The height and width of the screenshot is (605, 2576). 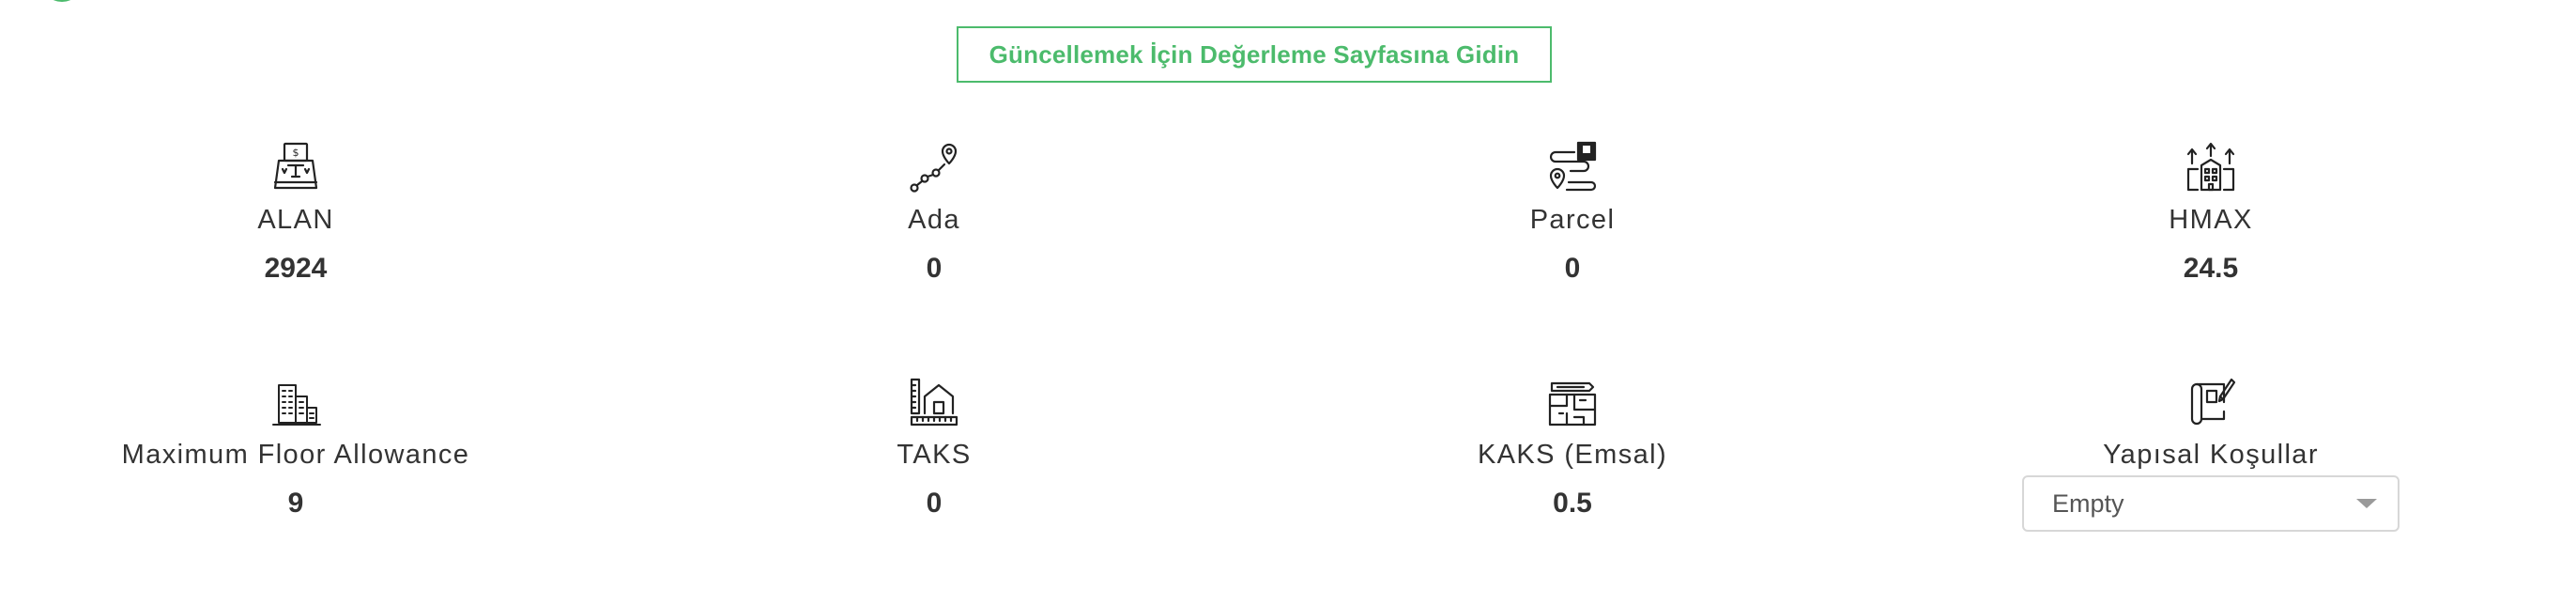 What do you see at coordinates (1572, 503) in the screenshot?
I see `metric-value: 0.5` at bounding box center [1572, 503].